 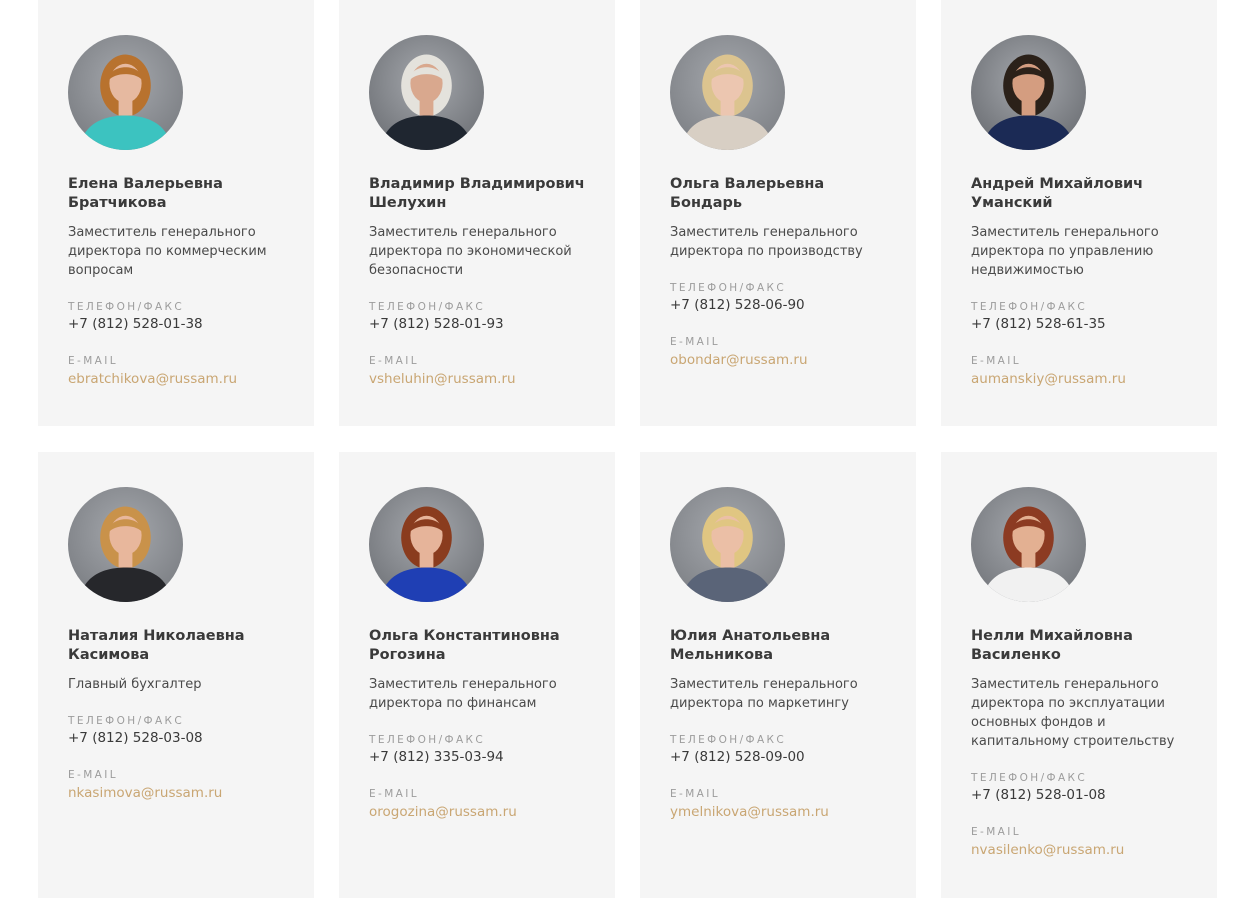 I want to click on person-name-last-line: Мельникова, so click(x=721, y=655).